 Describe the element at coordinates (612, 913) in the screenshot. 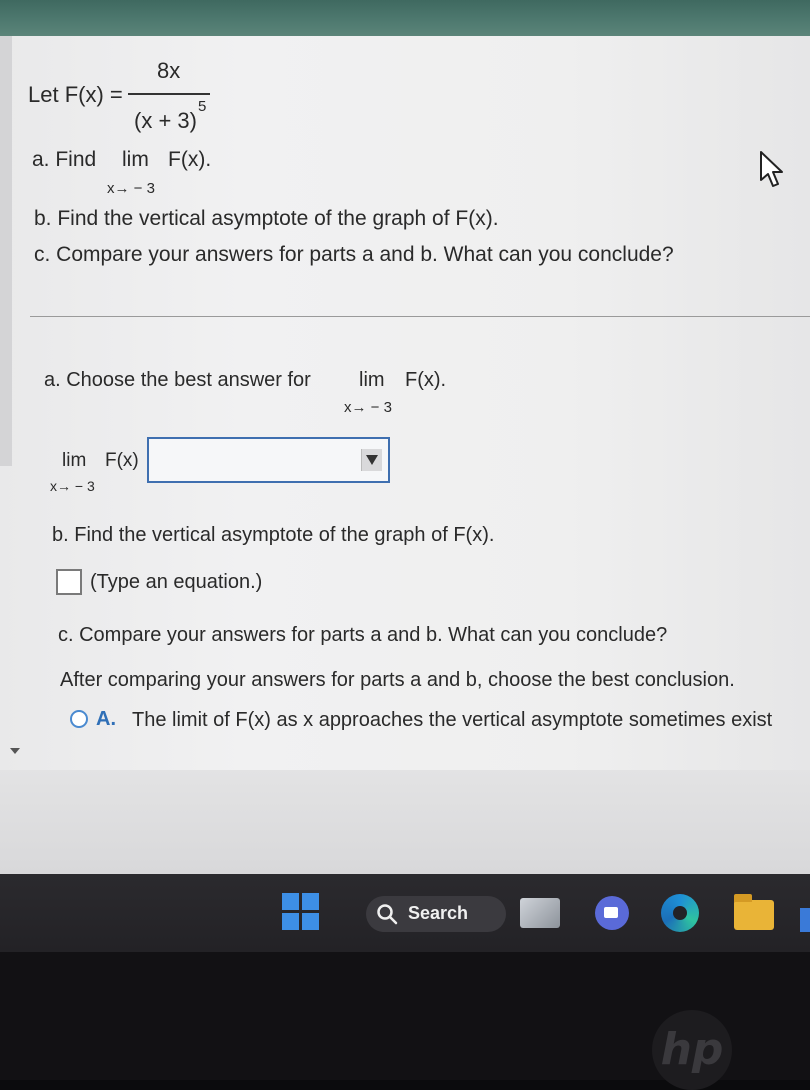

I see `meet-icon` at that location.